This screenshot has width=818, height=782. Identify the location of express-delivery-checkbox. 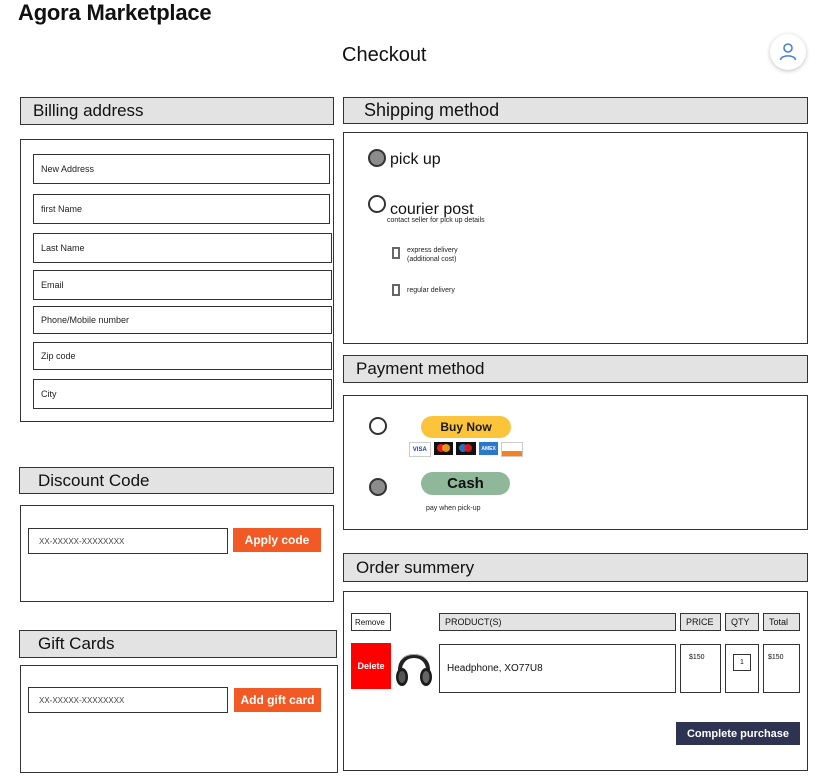
(396, 253).